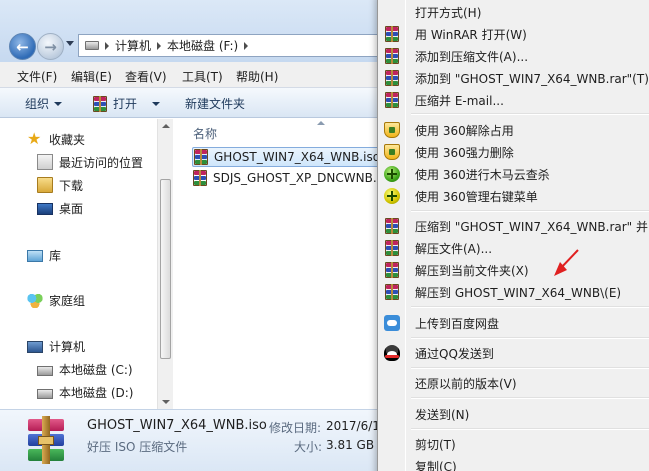 This screenshot has width=649, height=471. I want to click on menu-item-label: 使用 360管理右键菜单, so click(476, 197).